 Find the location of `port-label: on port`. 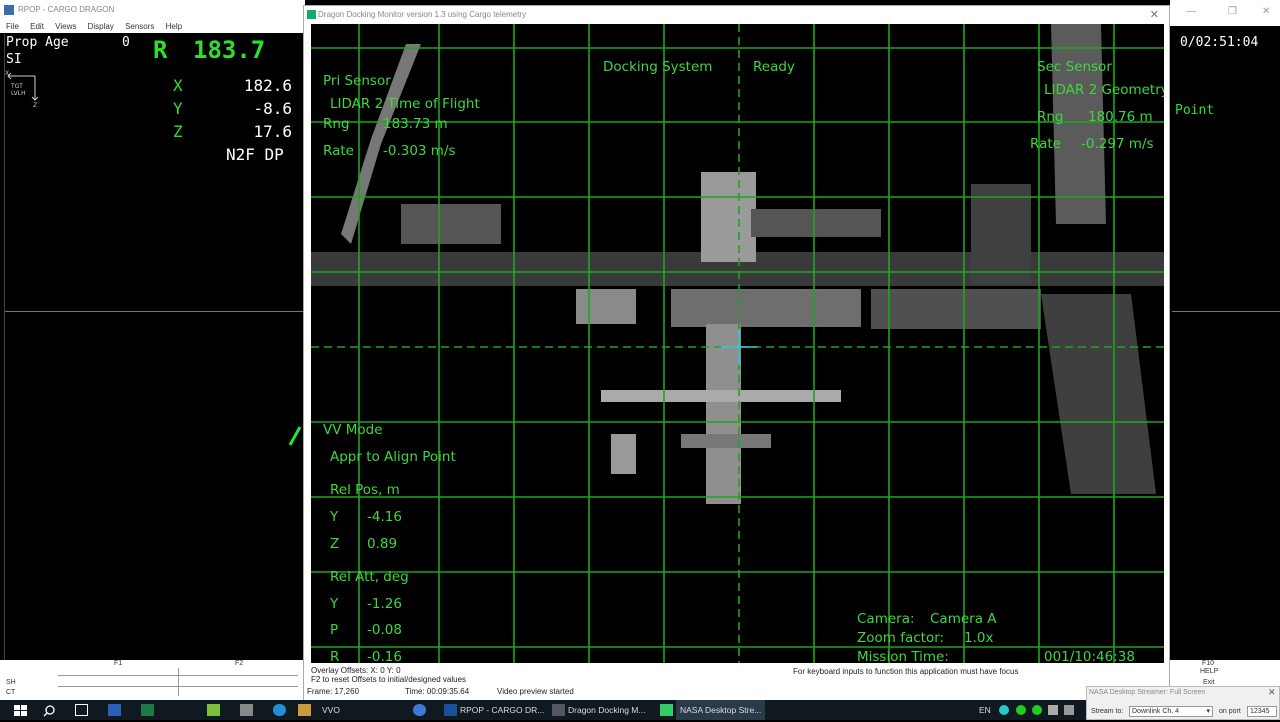

port-label: on port is located at coordinates (1230, 711).